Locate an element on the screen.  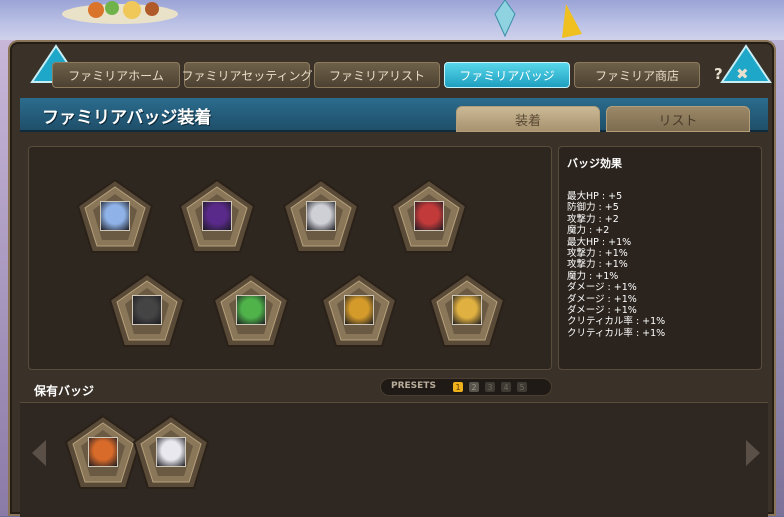
mushroom-friends-badge-icon is located at coordinates (103, 452).